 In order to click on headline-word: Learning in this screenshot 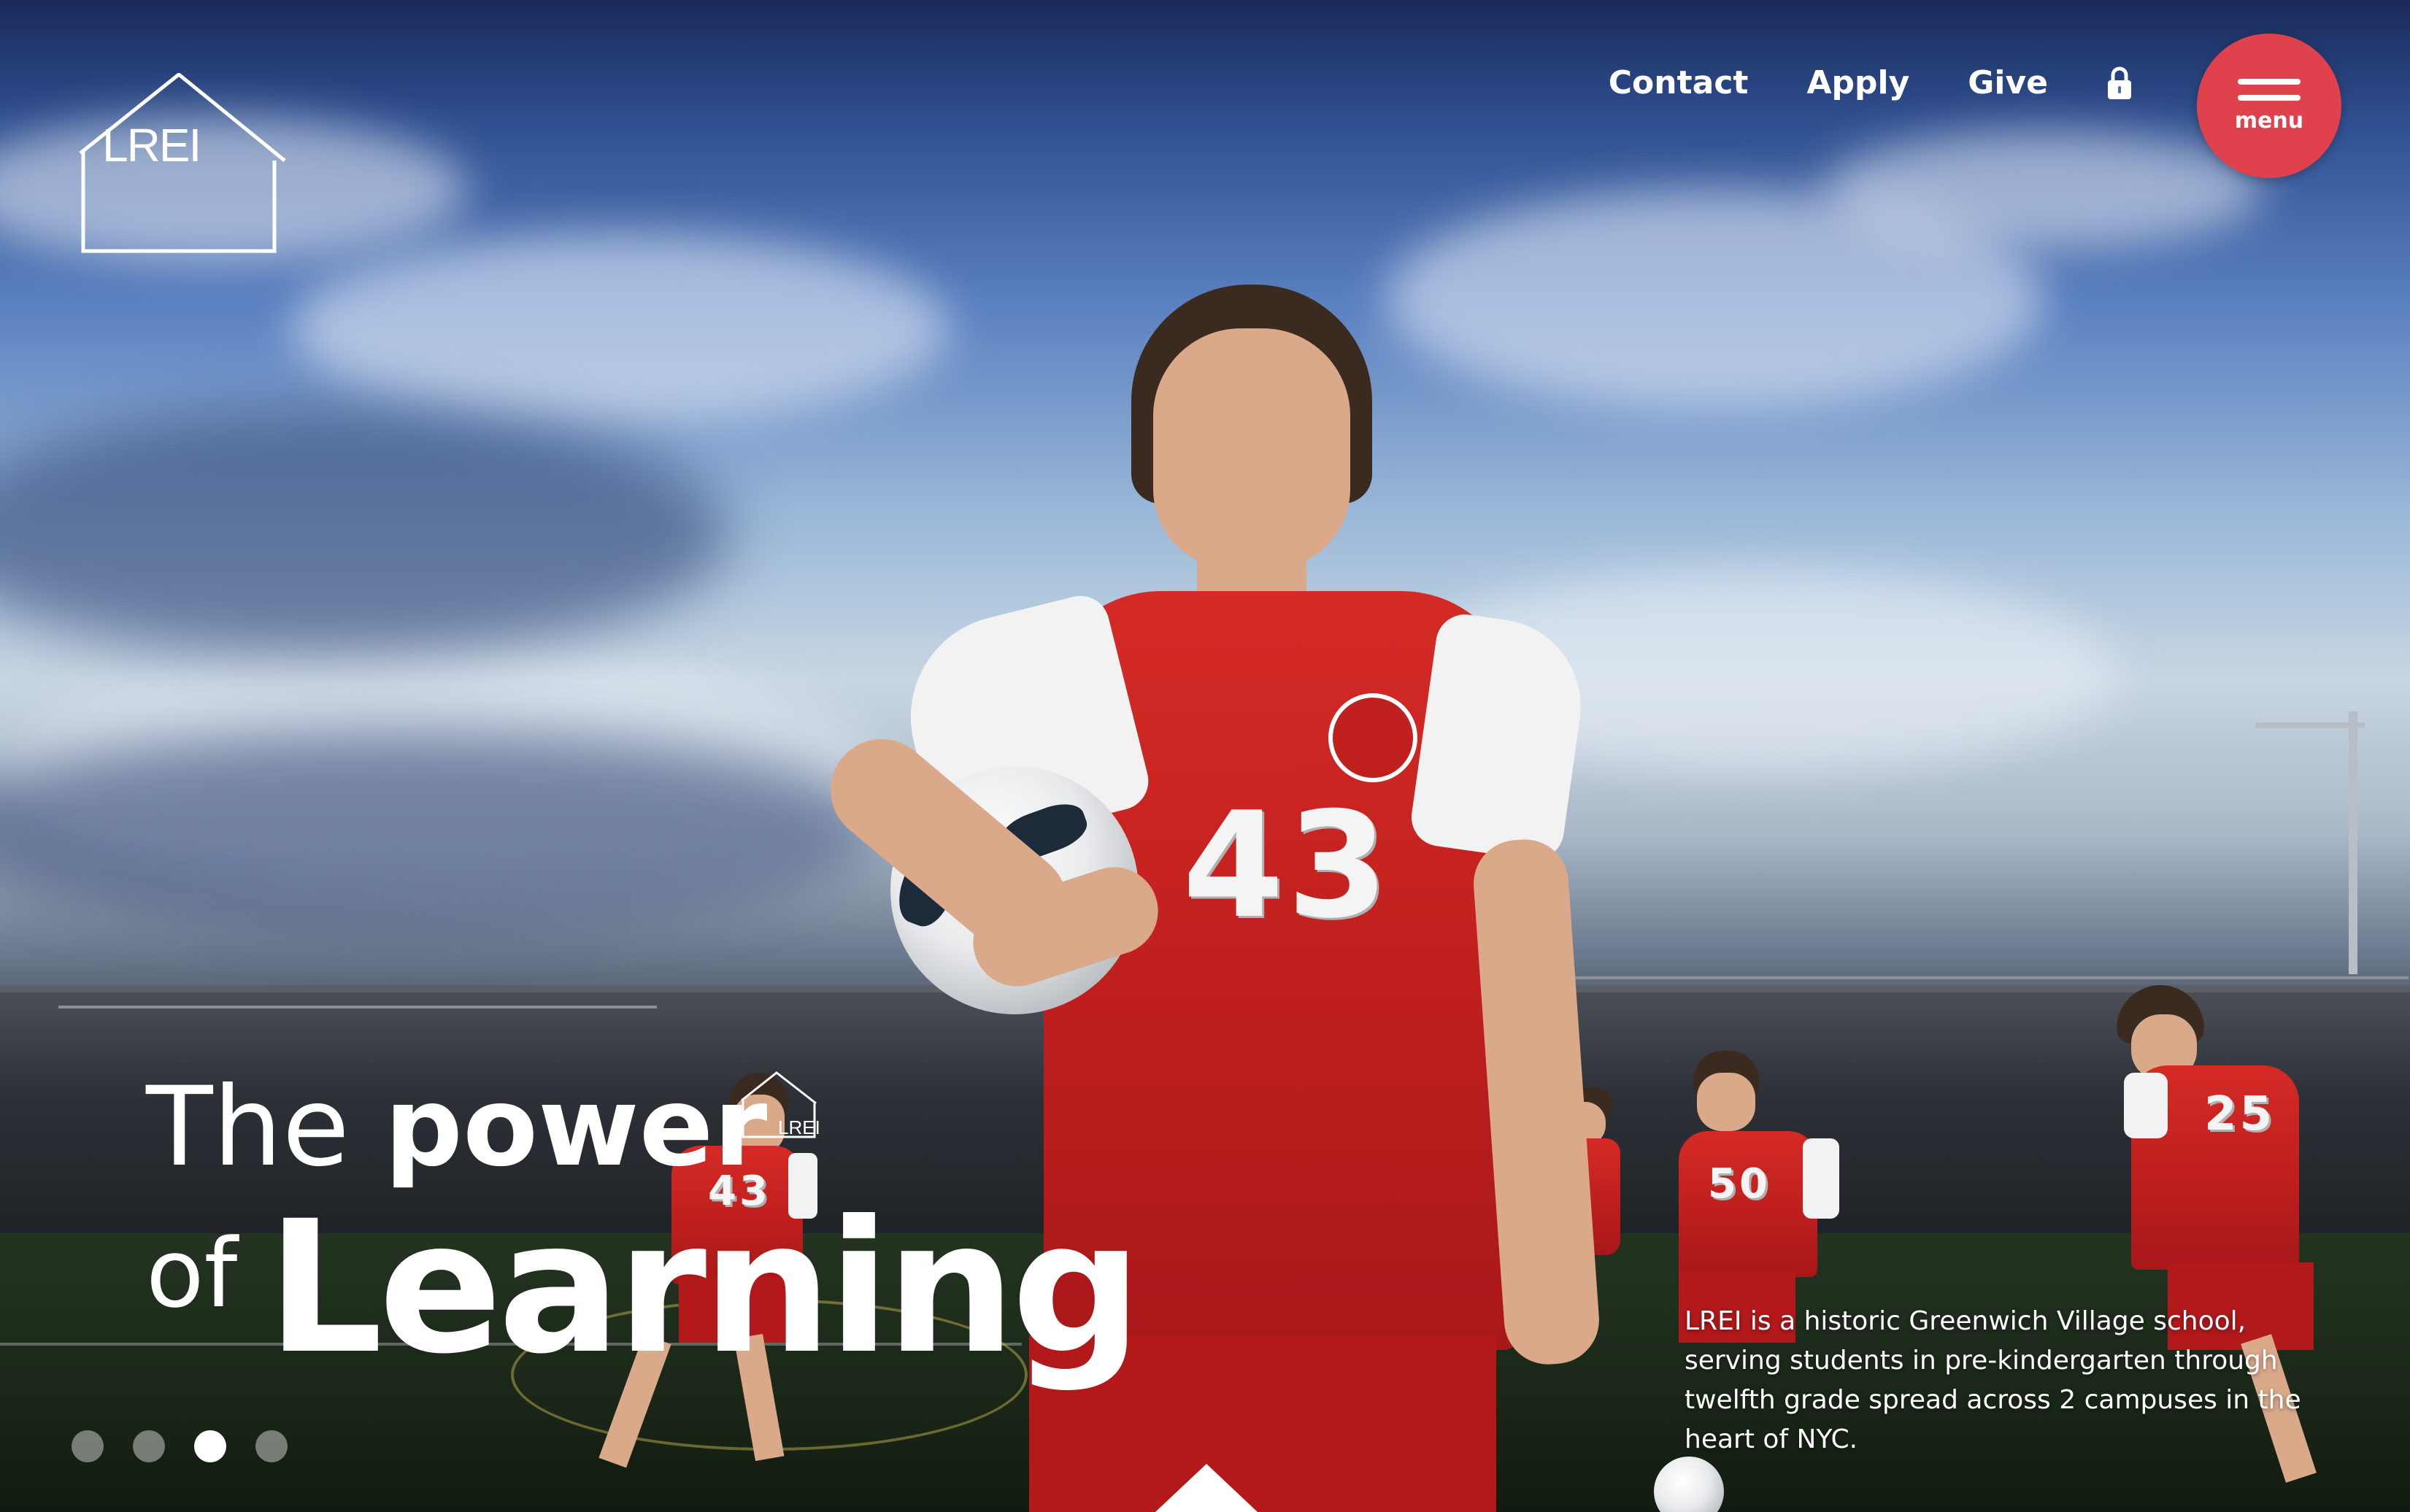, I will do `click(704, 1287)`.